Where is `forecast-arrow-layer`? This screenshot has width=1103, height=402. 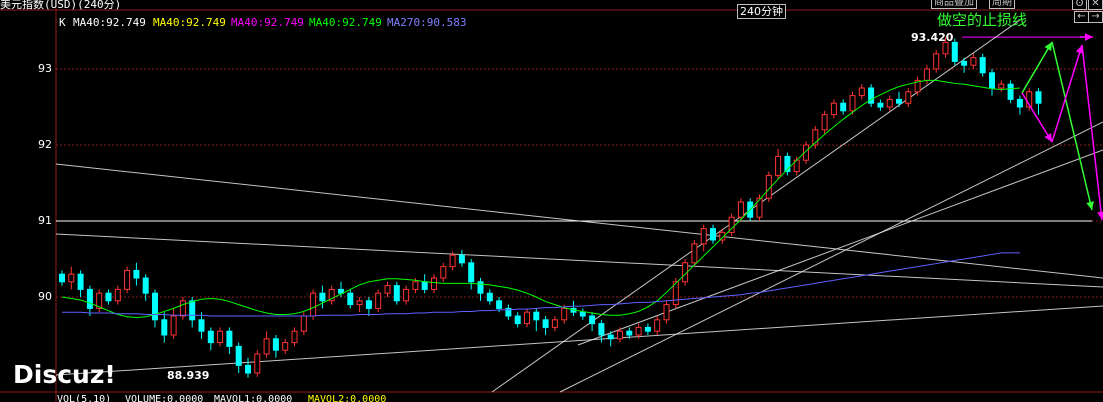
forecast-arrow-layer is located at coordinates (1062, 127).